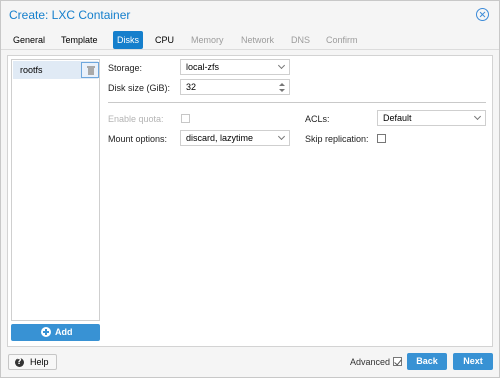 Image resolution: width=500 pixels, height=378 pixels. What do you see at coordinates (128, 40) in the screenshot?
I see `tab-disks: Disks` at bounding box center [128, 40].